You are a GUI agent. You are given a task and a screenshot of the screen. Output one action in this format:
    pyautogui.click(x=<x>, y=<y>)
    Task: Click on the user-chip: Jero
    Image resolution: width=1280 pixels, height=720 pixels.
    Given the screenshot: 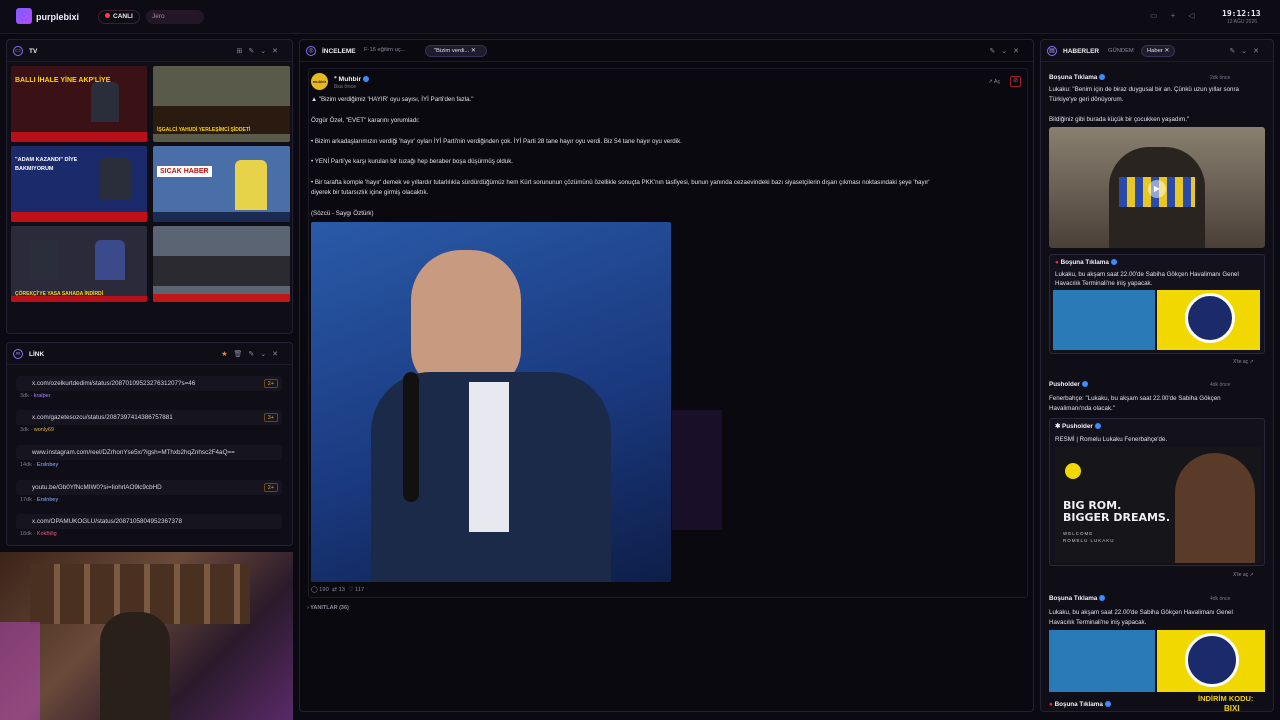 What is the action you would take?
    pyautogui.click(x=175, y=17)
    